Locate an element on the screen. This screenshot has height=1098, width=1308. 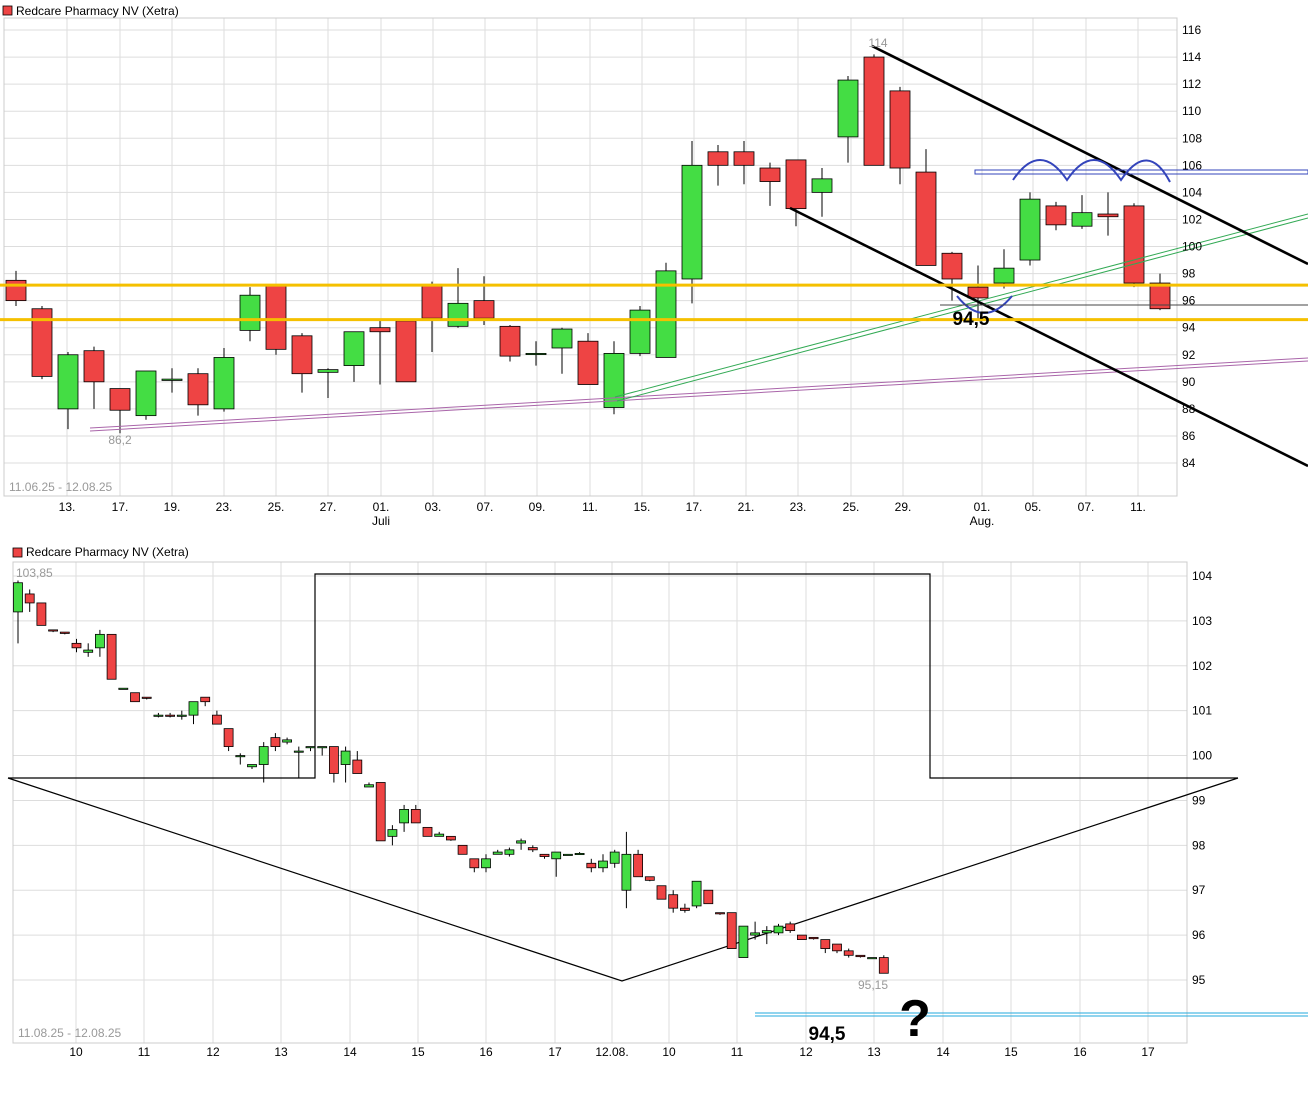
y-tick-label-4: 92 is located at coordinates (1189, 355).